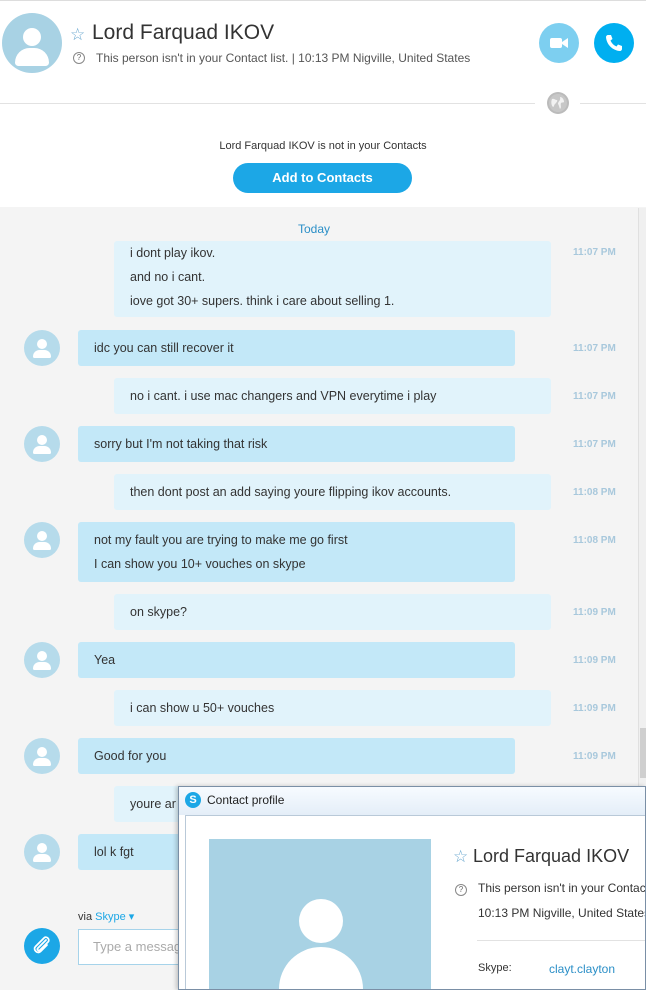  What do you see at coordinates (296, 660) in the screenshot?
I see `incoming-message: Yea` at bounding box center [296, 660].